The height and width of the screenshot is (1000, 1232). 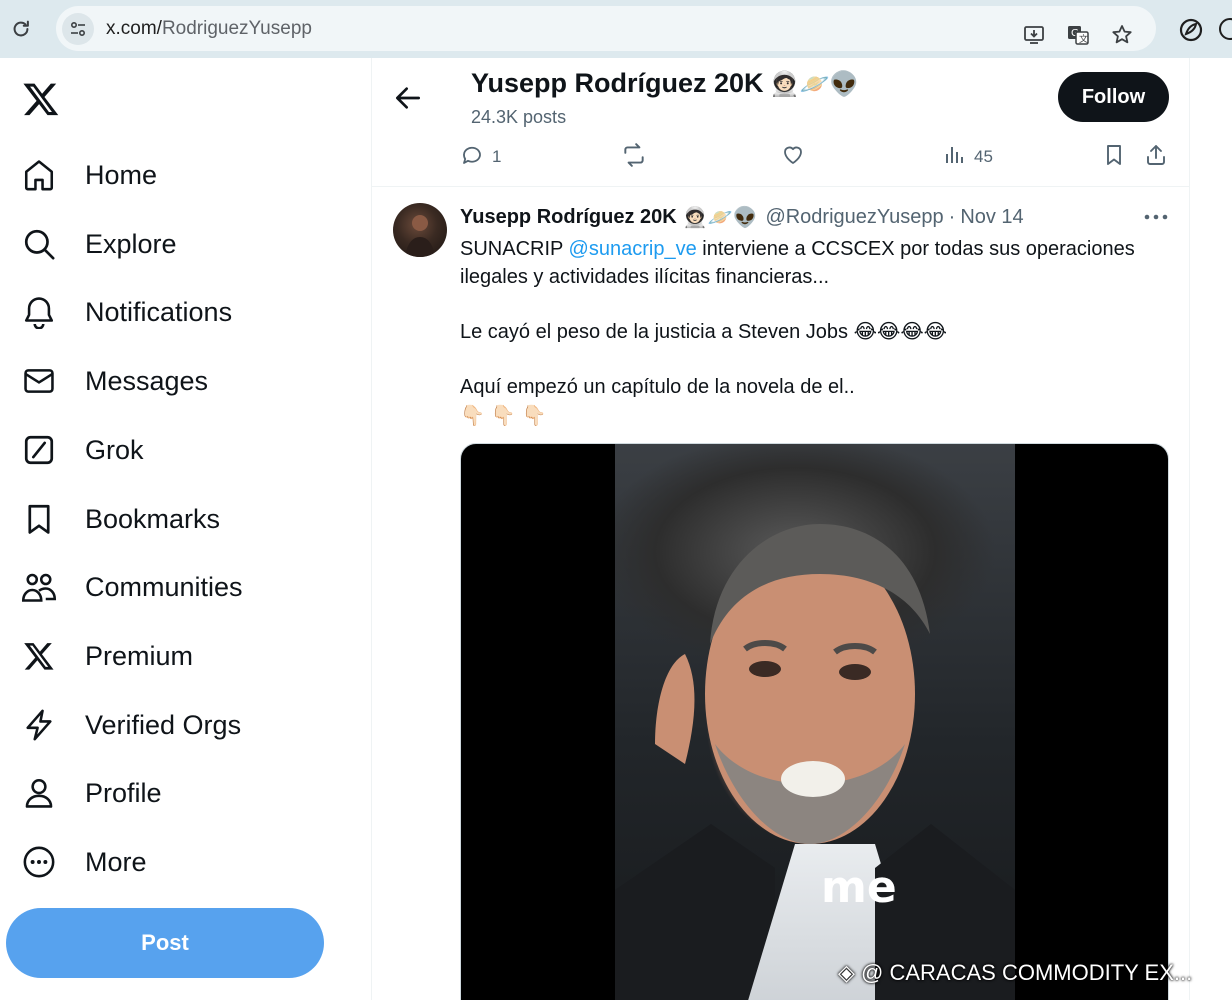 What do you see at coordinates (114, 449) in the screenshot?
I see `nav-label: Grok` at bounding box center [114, 449].